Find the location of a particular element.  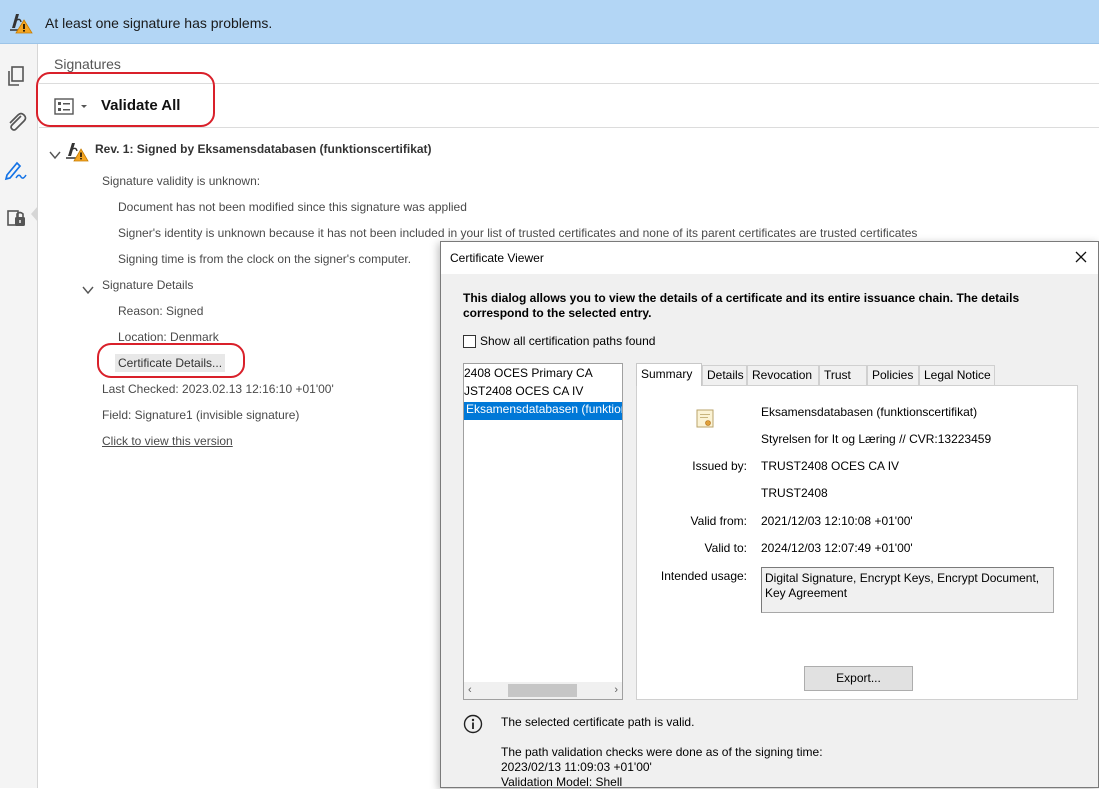

certificate-icon is located at coordinates (705, 419).